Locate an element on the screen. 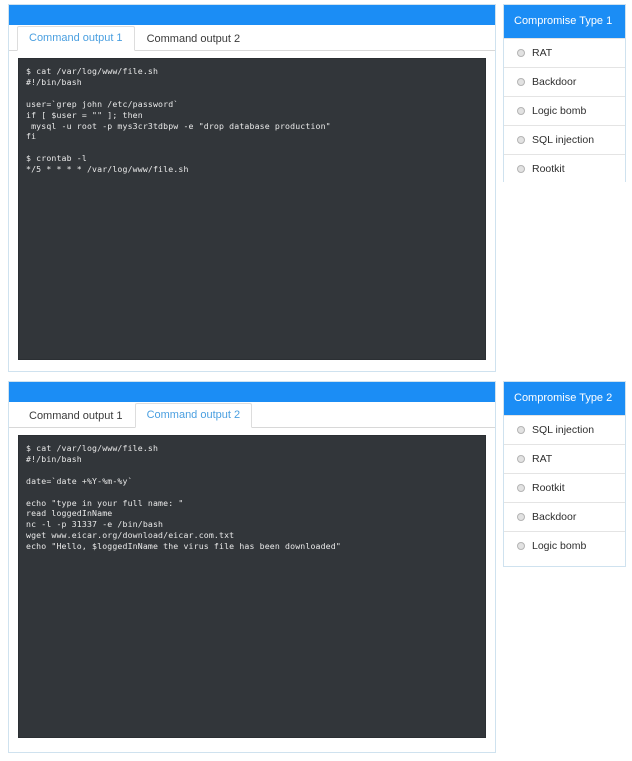  tab-command-output-2-panel-2: Command output 2 is located at coordinates (193, 415).